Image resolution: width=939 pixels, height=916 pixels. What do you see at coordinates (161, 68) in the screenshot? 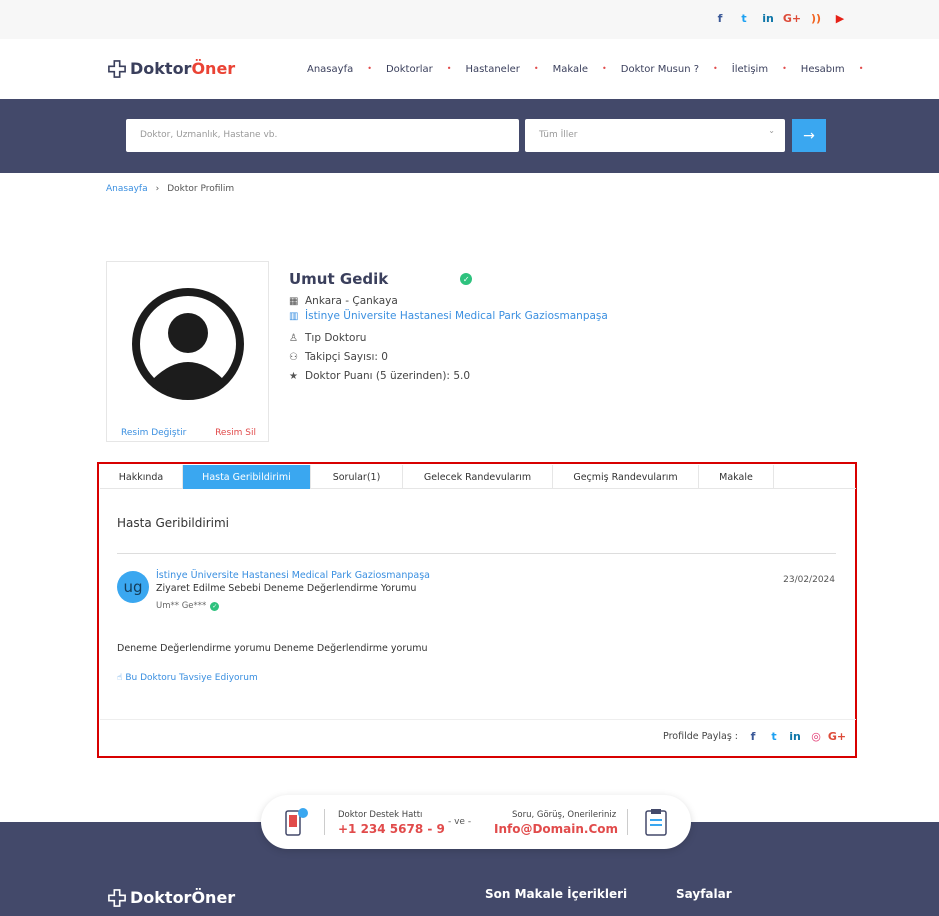
I see `logo-text-doktor: Doktor` at bounding box center [161, 68].